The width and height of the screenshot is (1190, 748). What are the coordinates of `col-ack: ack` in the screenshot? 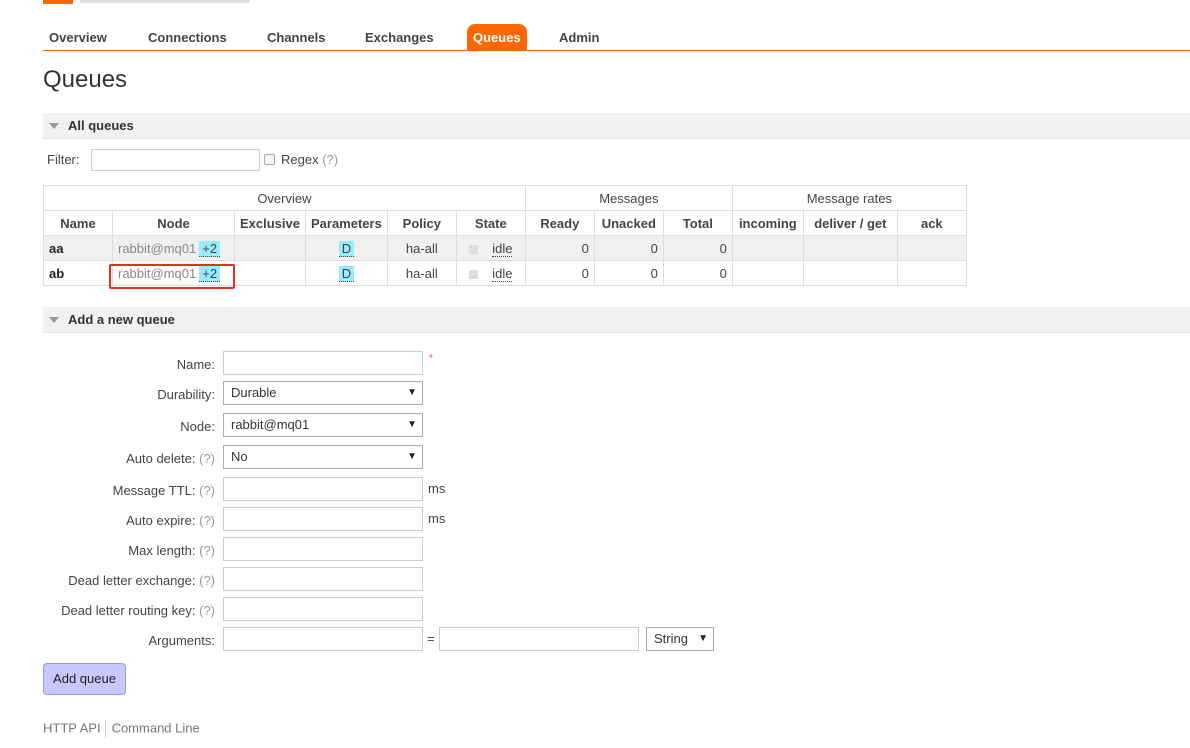 It's located at (931, 223).